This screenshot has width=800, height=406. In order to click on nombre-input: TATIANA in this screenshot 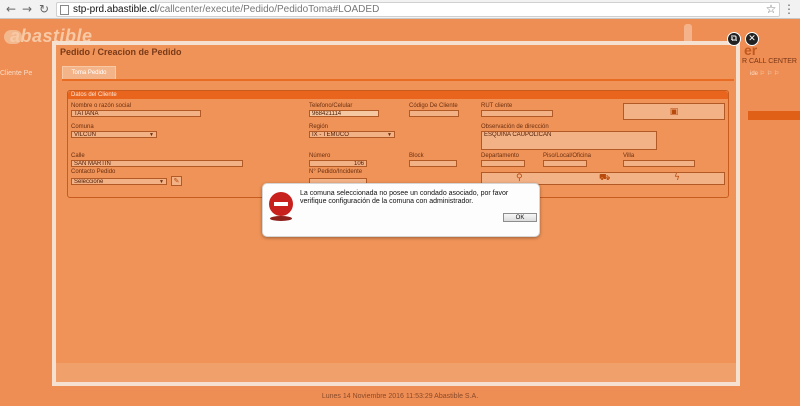, I will do `click(136, 113)`.